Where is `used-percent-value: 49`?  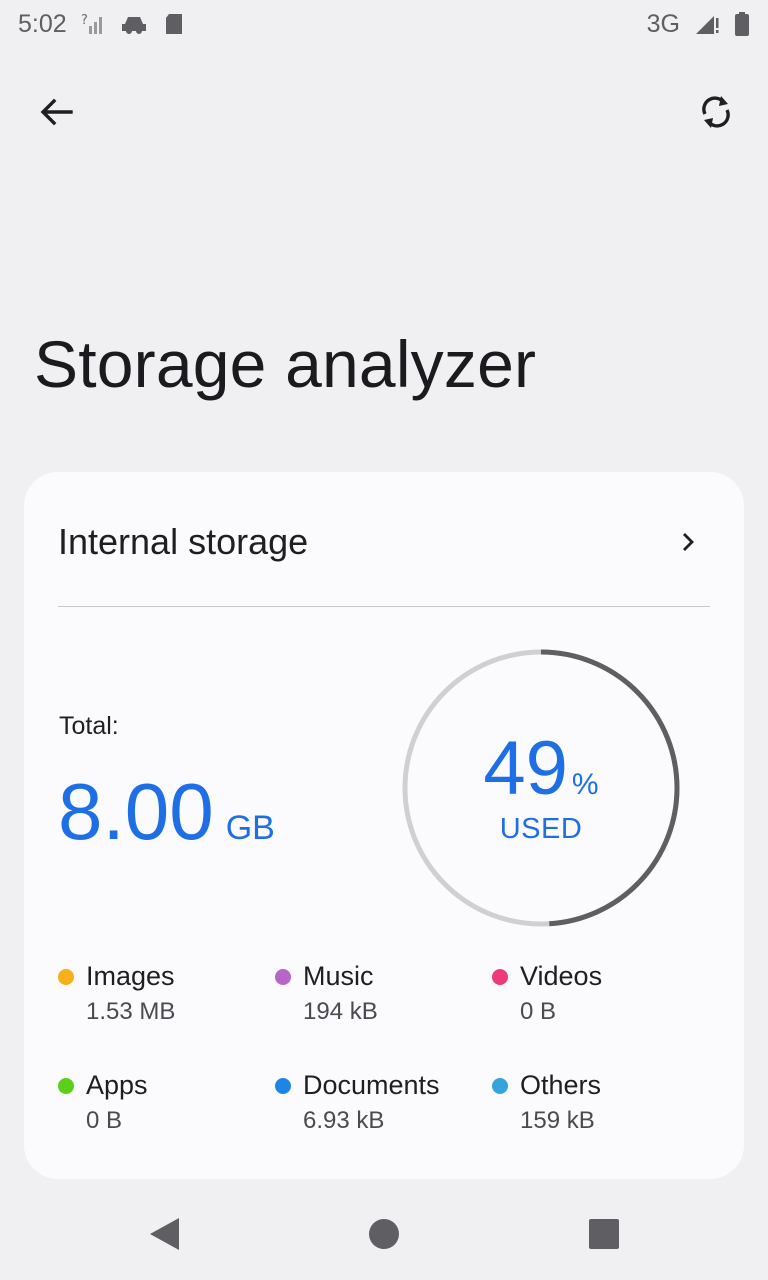
used-percent-value: 49 is located at coordinates (525, 768).